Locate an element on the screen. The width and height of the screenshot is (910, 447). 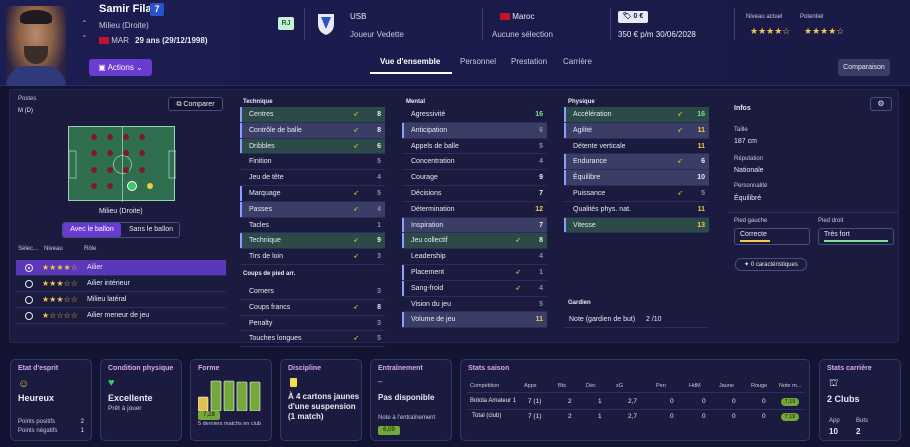
attr-row: Concentration 4 is located at coordinates (474, 162).